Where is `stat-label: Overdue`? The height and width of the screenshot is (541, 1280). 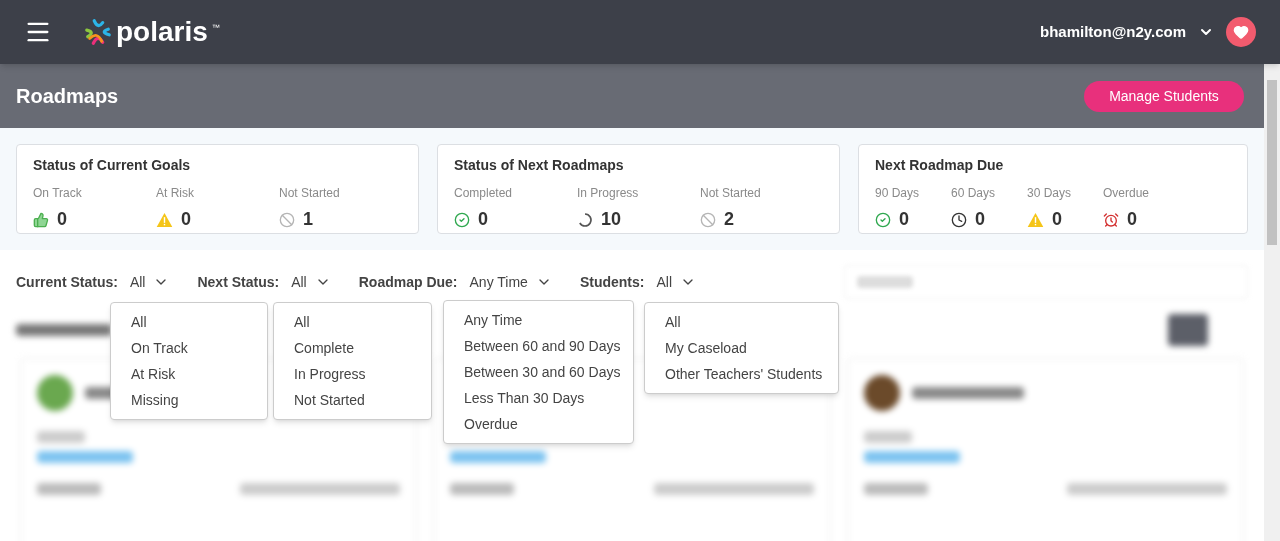
stat-label: Overdue is located at coordinates (1127, 193).